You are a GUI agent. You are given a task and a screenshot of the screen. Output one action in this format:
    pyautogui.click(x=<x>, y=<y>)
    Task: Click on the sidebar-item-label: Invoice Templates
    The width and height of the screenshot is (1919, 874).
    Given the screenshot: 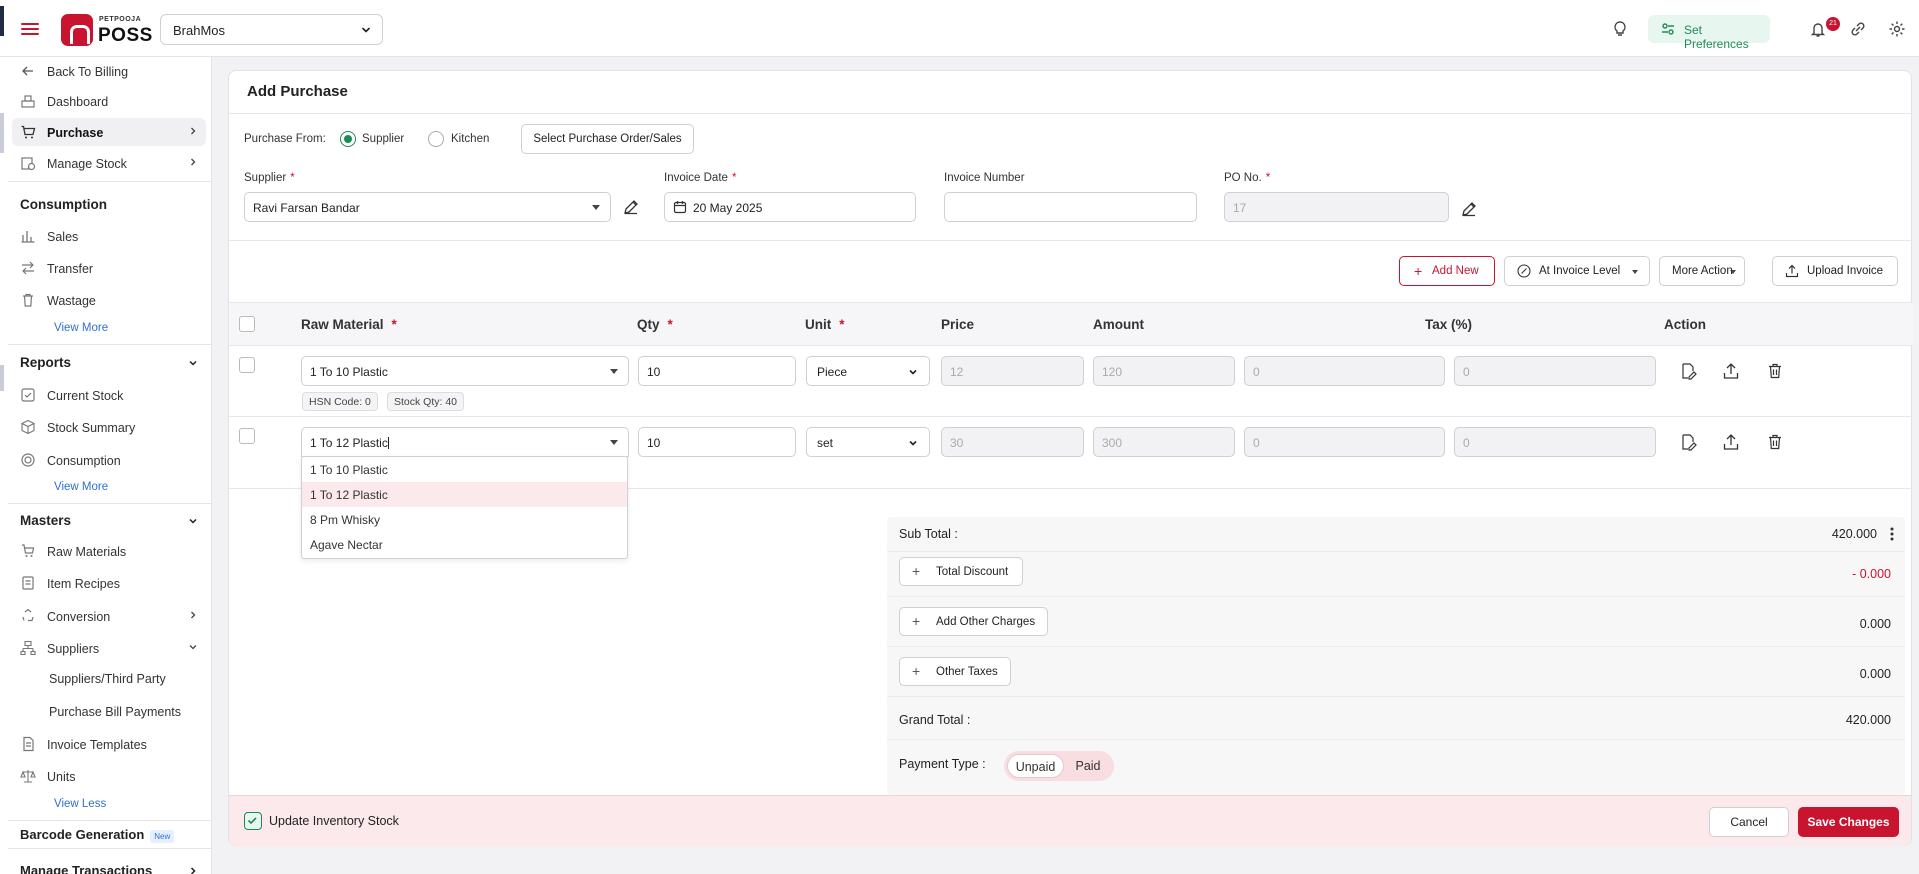 What is the action you would take?
    pyautogui.click(x=97, y=745)
    